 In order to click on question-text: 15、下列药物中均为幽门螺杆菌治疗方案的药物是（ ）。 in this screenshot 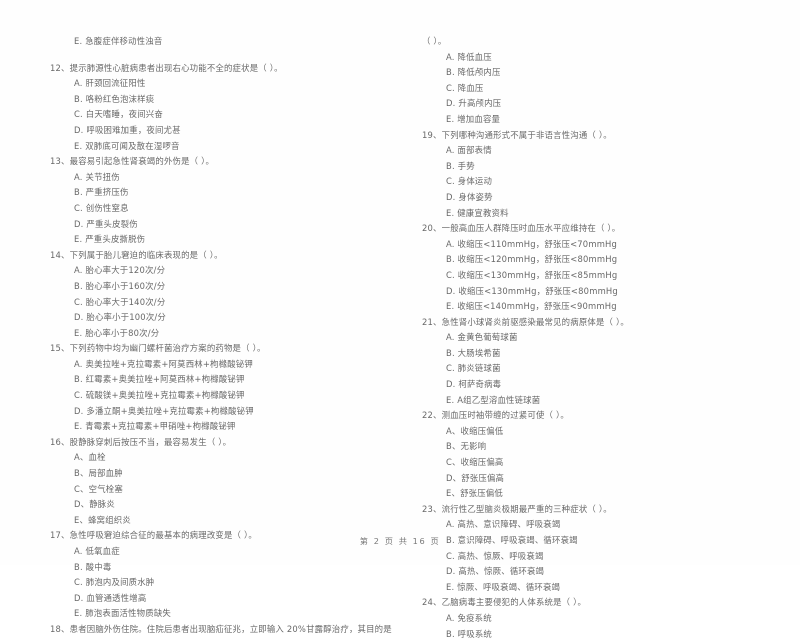, I will do `click(158, 348)`.